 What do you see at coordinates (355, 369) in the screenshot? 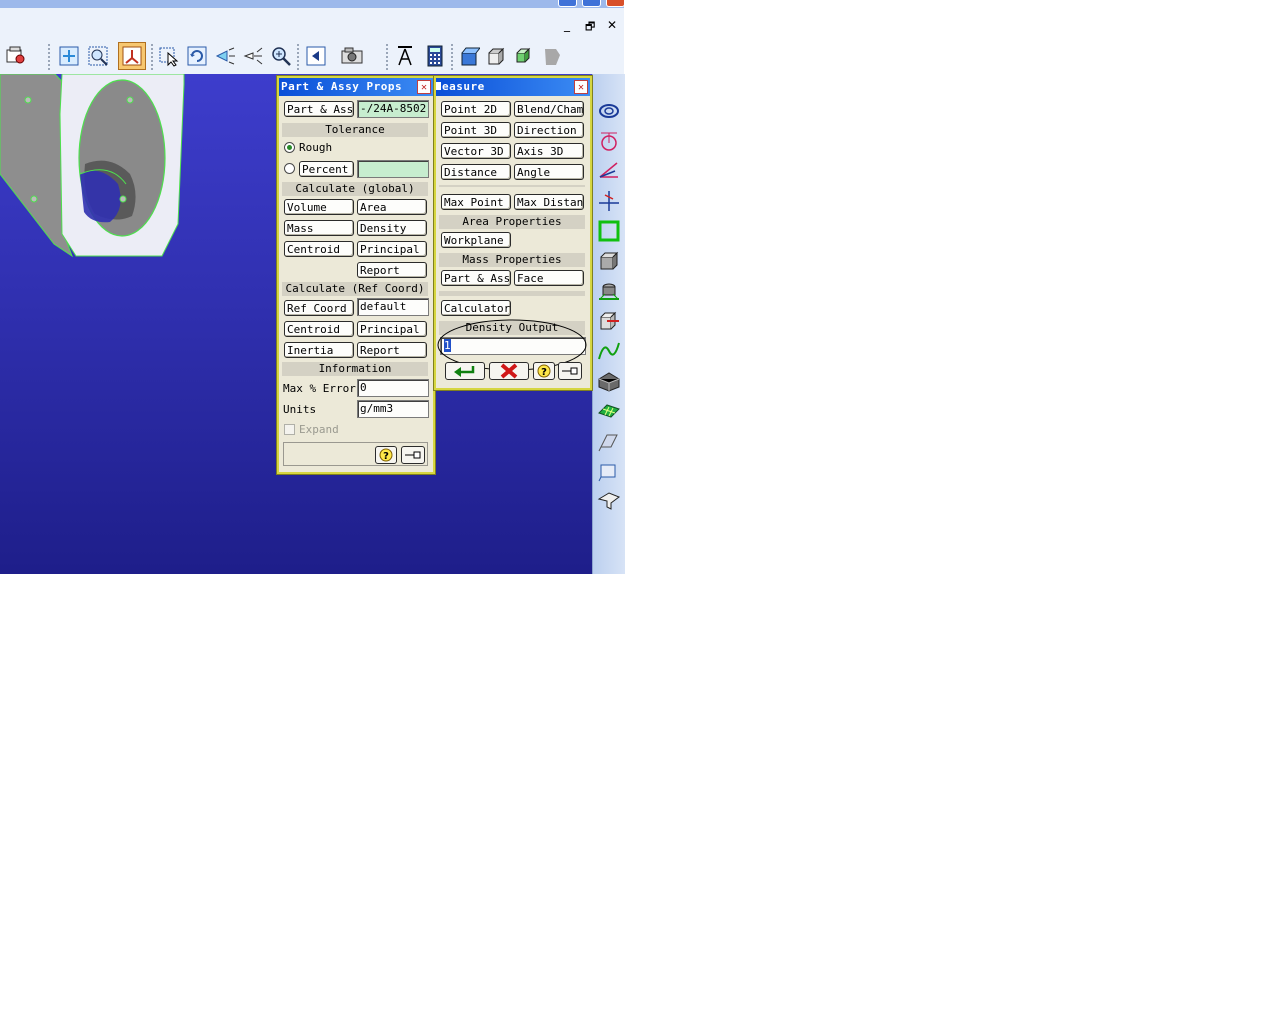
I see `information-header: Information` at bounding box center [355, 369].